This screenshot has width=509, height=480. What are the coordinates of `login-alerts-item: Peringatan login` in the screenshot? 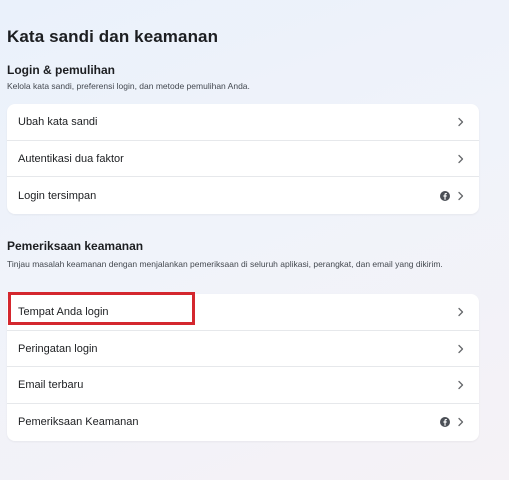 It's located at (243, 349).